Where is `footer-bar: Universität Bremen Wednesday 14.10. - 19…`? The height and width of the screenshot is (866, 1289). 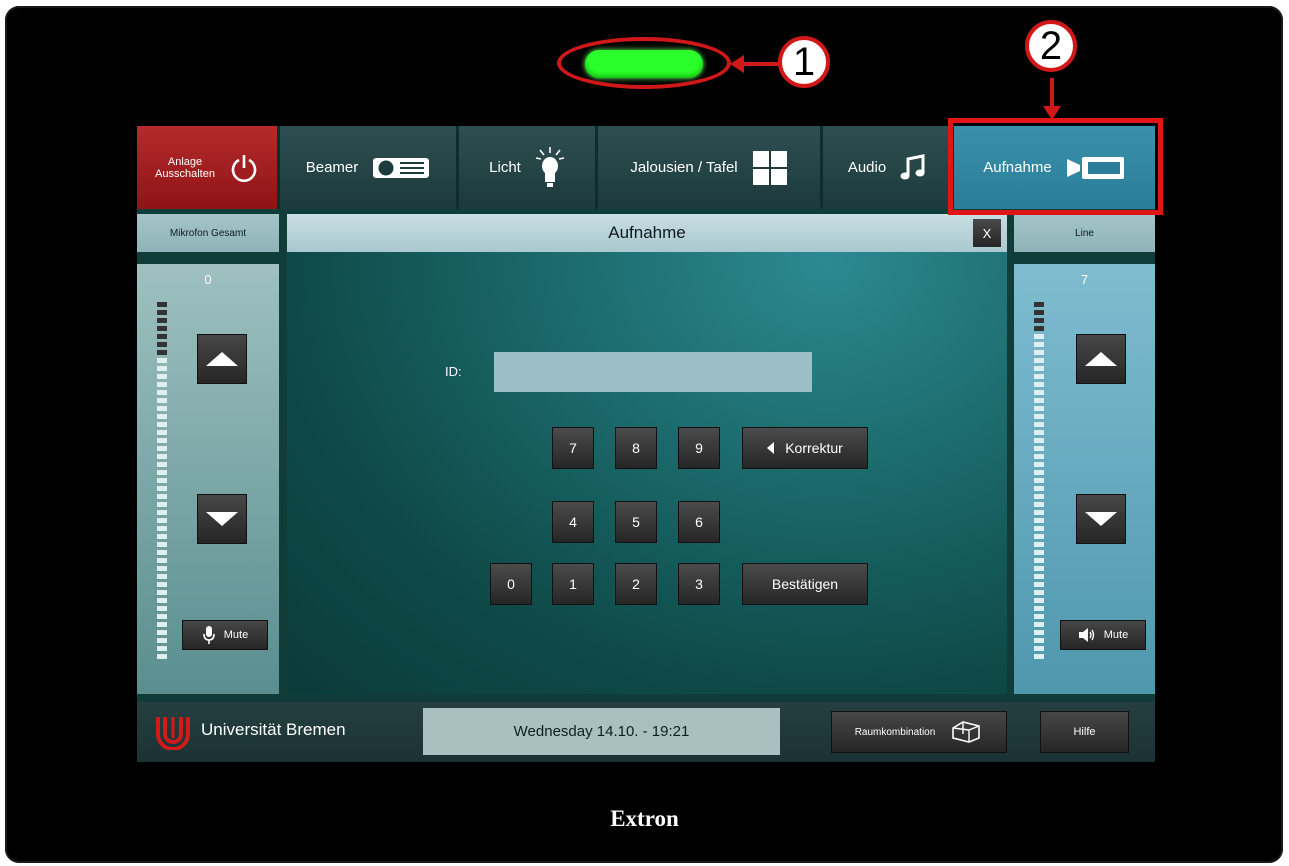 footer-bar: Universität Bremen Wednesday 14.10. - 19… is located at coordinates (646, 732).